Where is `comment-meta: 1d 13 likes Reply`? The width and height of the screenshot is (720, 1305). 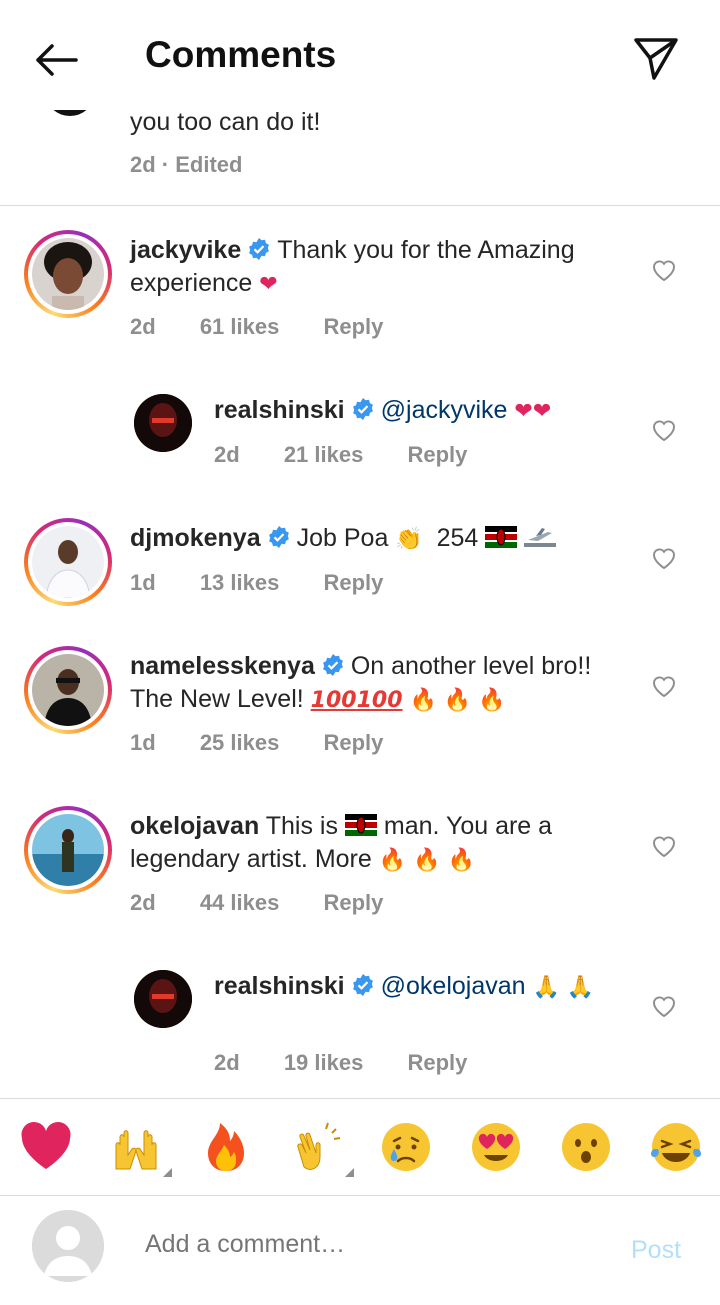
comment-meta: 1d 13 likes Reply is located at coordinates (275, 583).